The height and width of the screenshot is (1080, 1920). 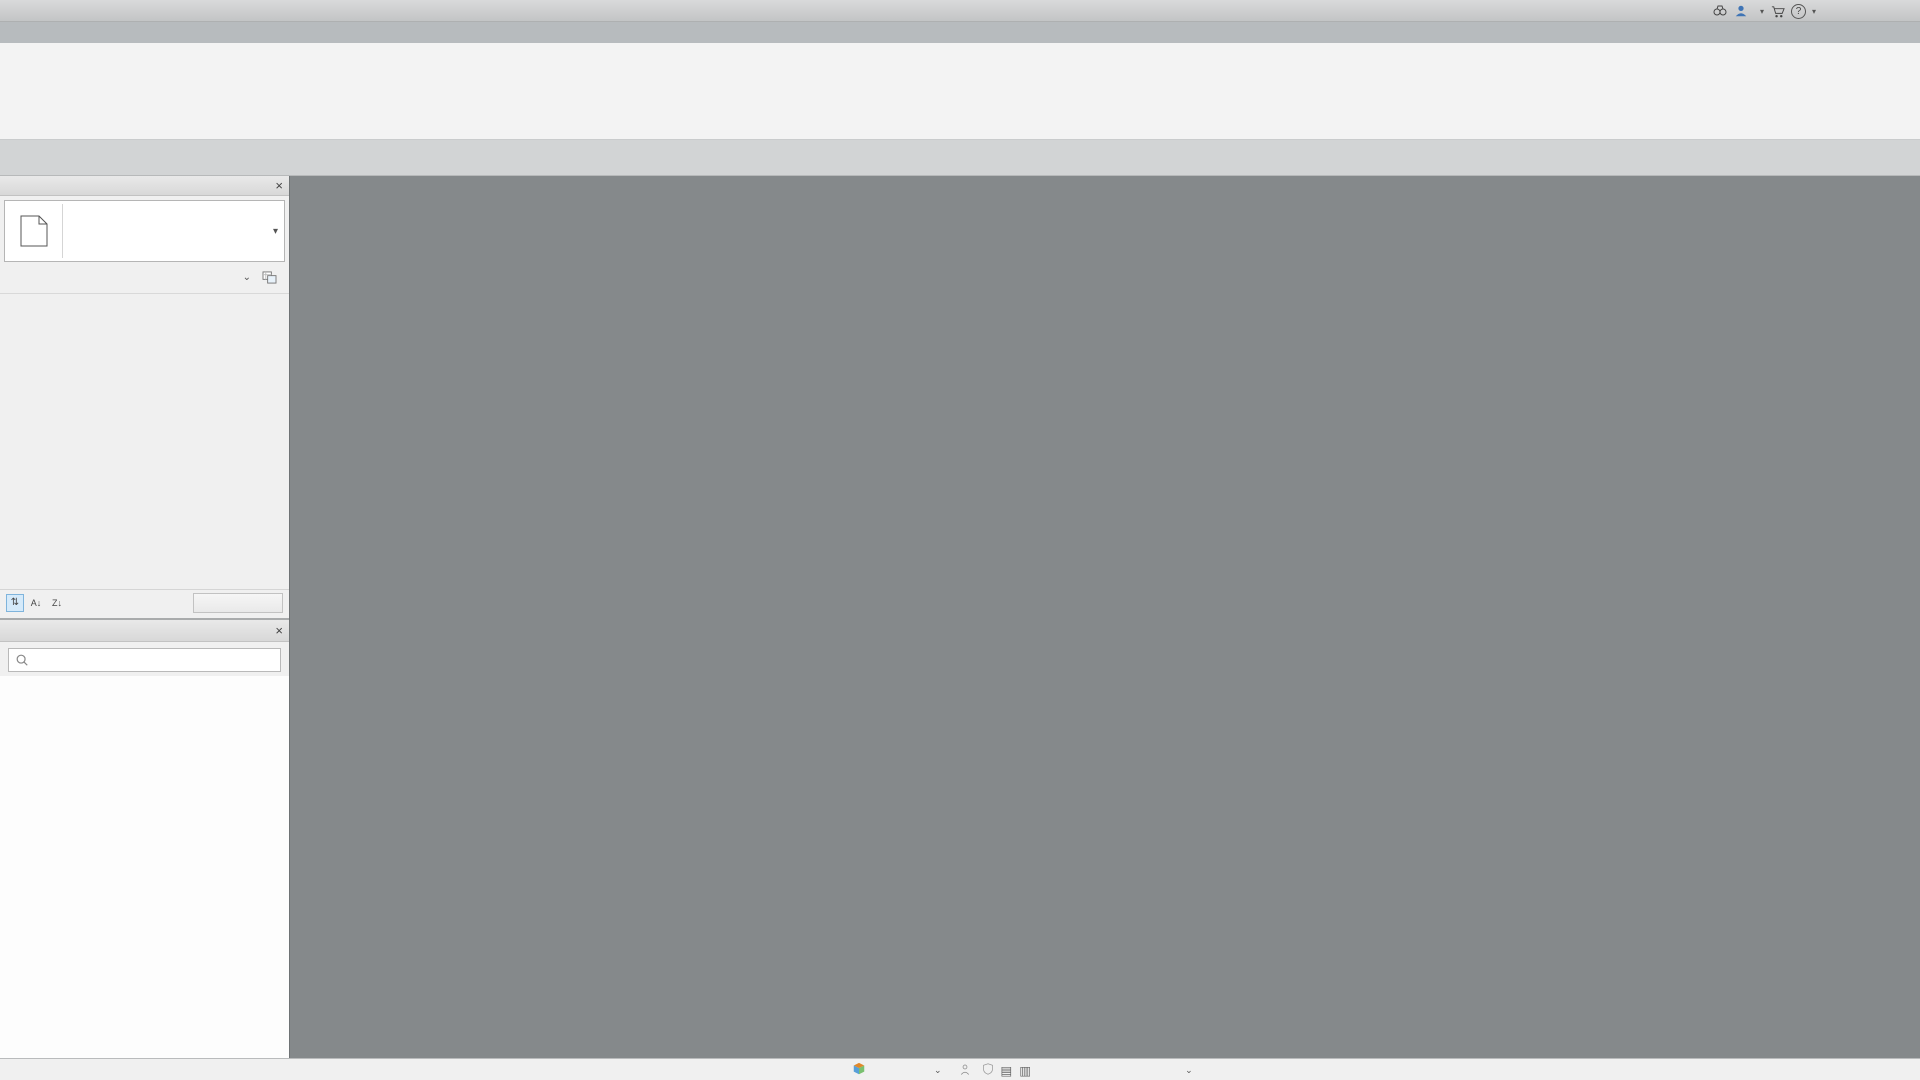 What do you see at coordinates (1798, 11) in the screenshot?
I see `help-icon: ?` at bounding box center [1798, 11].